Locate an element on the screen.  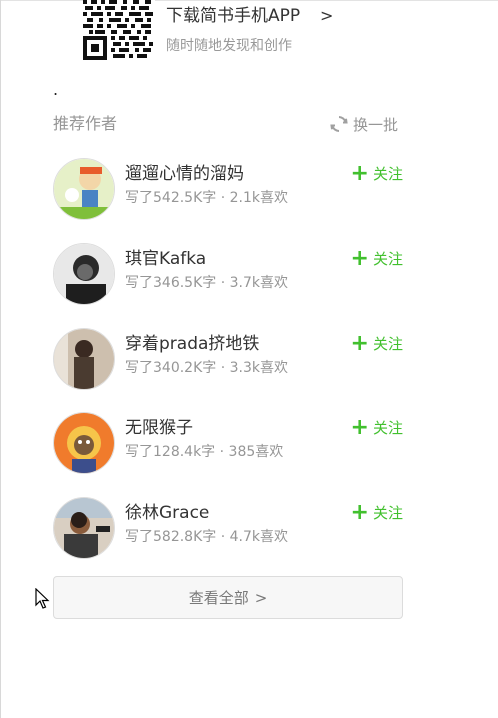
app-download-subtitle: 随时随地发现和创作 is located at coordinates (229, 46).